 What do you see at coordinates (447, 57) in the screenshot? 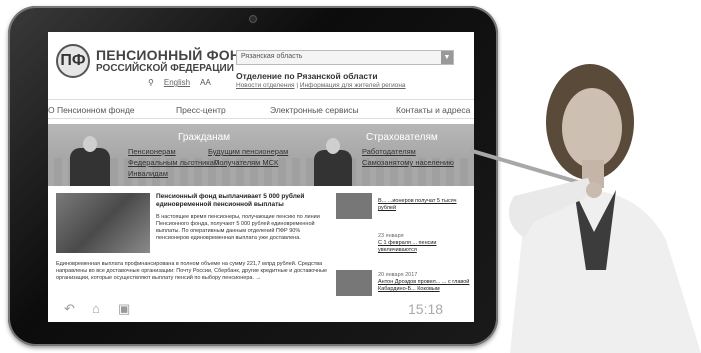
I see `chevron-down-icon: ▼` at bounding box center [447, 57].